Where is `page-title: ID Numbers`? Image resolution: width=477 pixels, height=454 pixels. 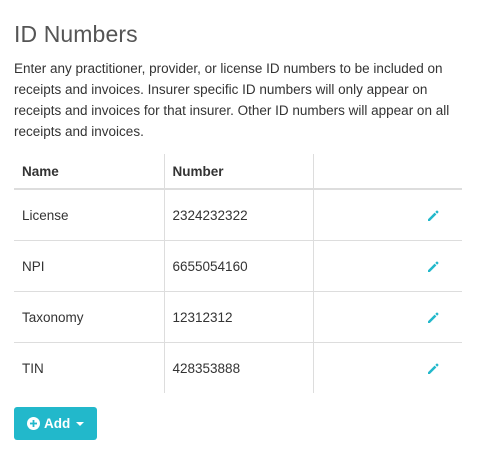
page-title: ID Numbers is located at coordinates (76, 34).